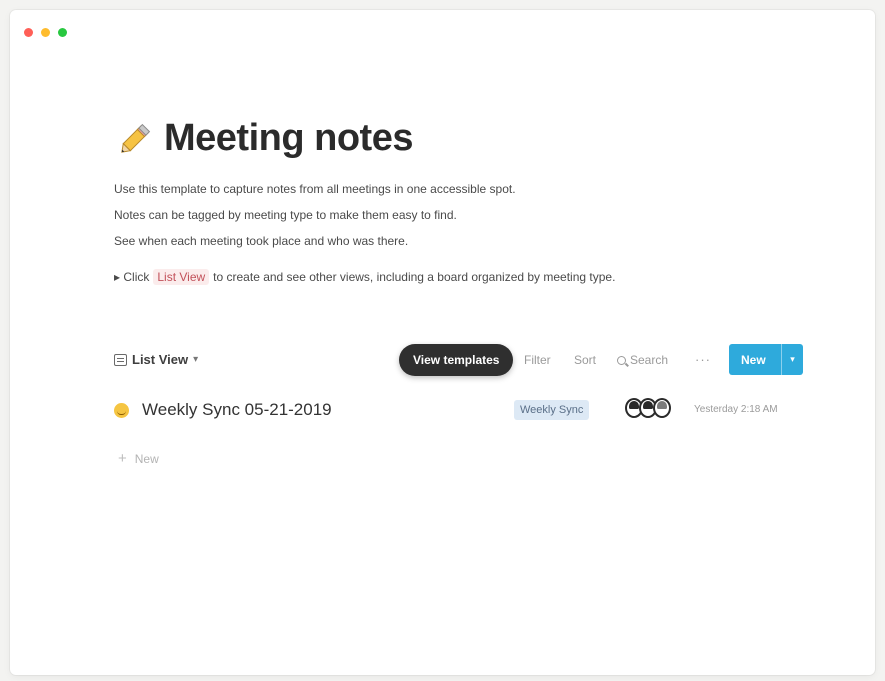 This screenshot has height=681, width=885. Describe the element at coordinates (552, 410) in the screenshot. I see `meeting-type-tag: Weekly Sync` at that location.